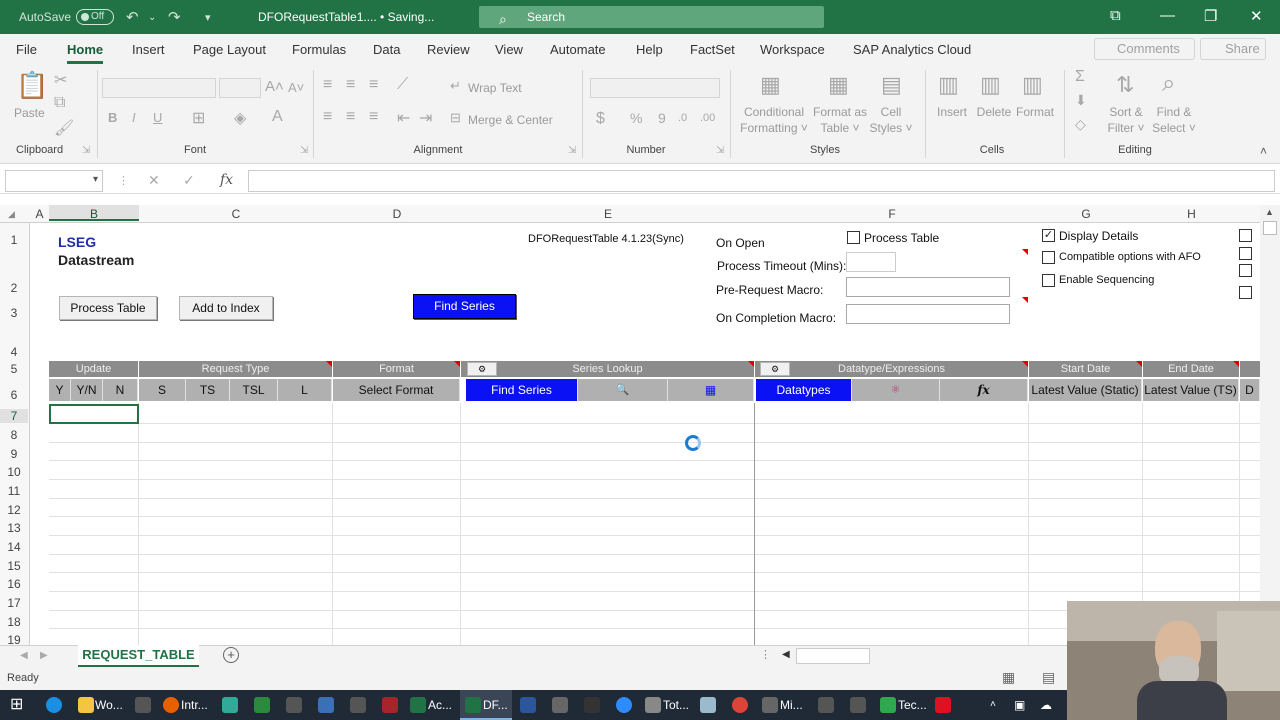 This screenshot has width=1280, height=720. What do you see at coordinates (1250, 390) in the screenshot?
I see `extra-header-button: D` at bounding box center [1250, 390].